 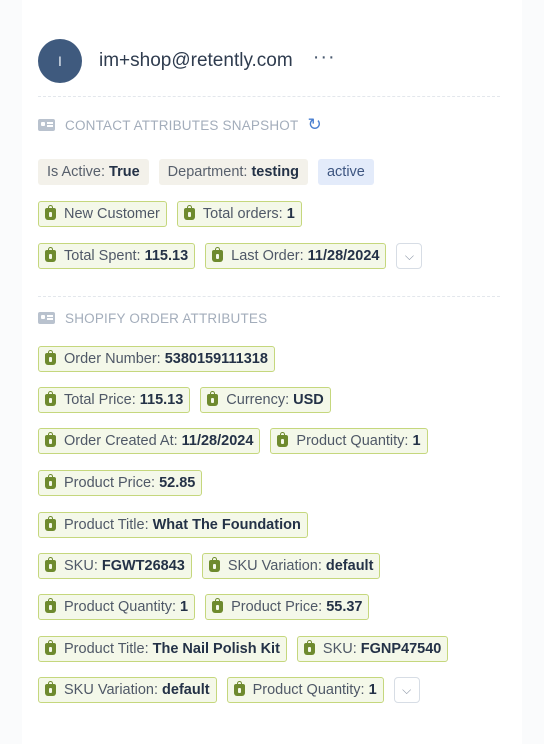 I want to click on shopify-chip: Total Price: 115.13, so click(x=114, y=400).